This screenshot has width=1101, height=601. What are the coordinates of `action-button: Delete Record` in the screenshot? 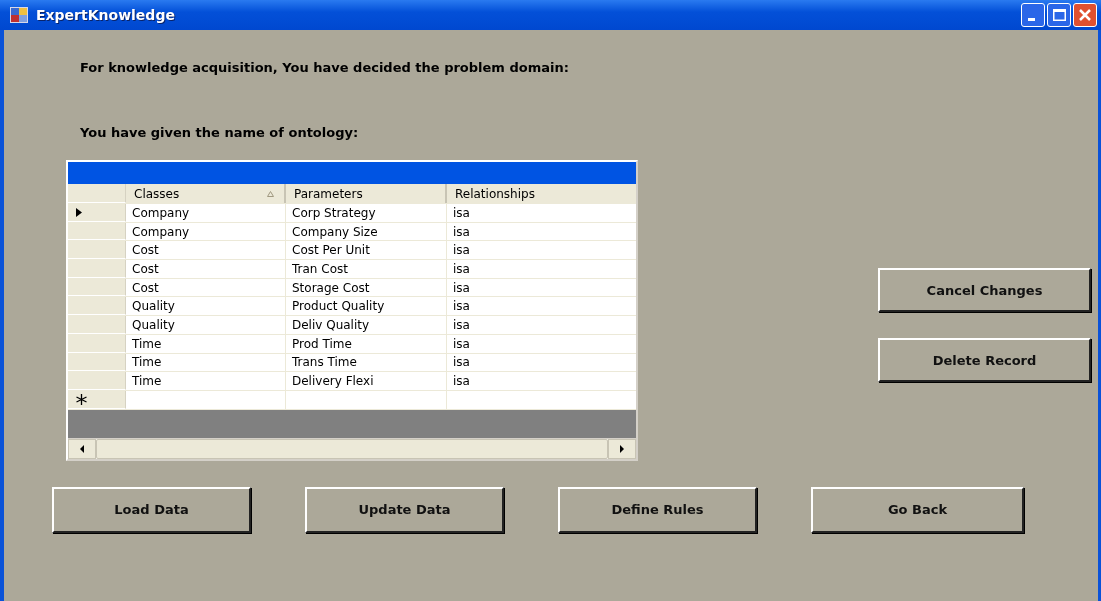 It's located at (984, 360).